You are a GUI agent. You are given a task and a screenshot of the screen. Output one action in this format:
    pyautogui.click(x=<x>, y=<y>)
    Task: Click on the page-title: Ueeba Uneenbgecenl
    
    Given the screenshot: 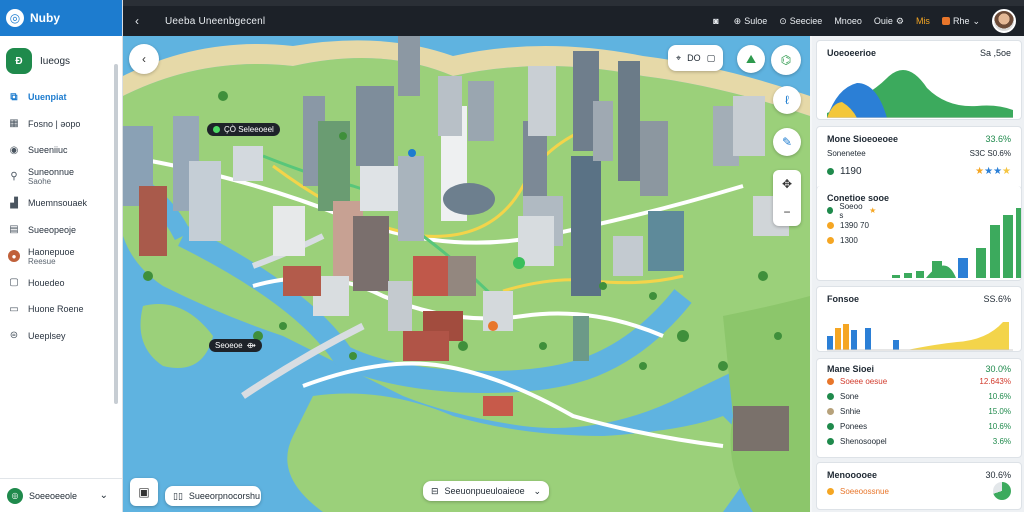 What is the action you would take?
    pyautogui.click(x=215, y=21)
    